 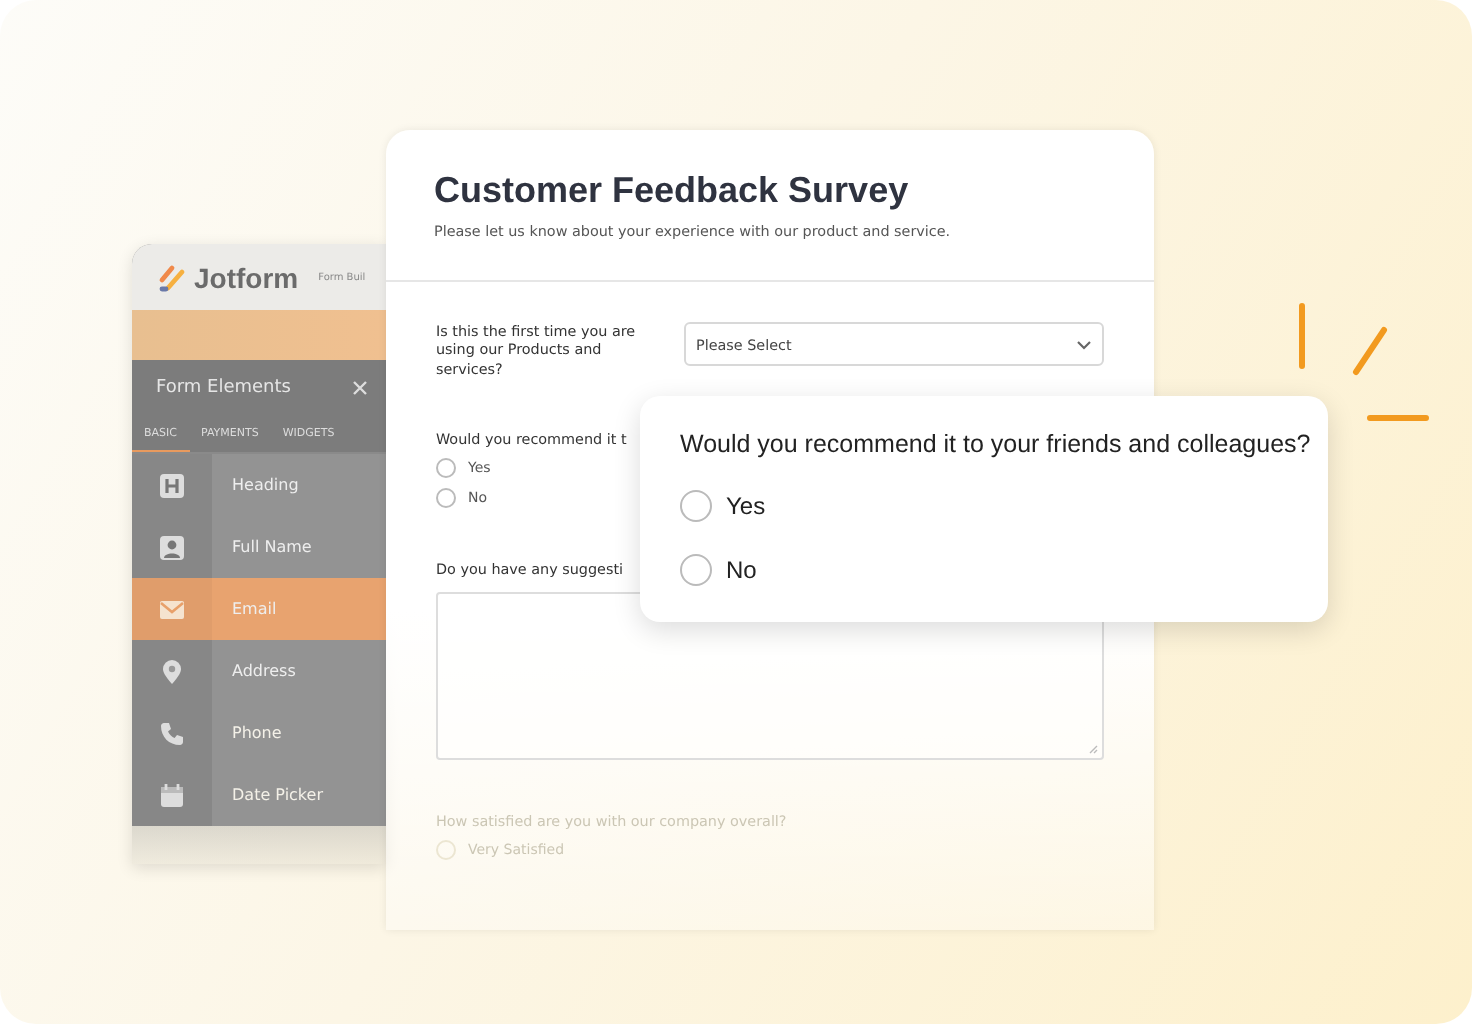 What do you see at coordinates (259, 485) in the screenshot?
I see `form-element-item: Heading` at bounding box center [259, 485].